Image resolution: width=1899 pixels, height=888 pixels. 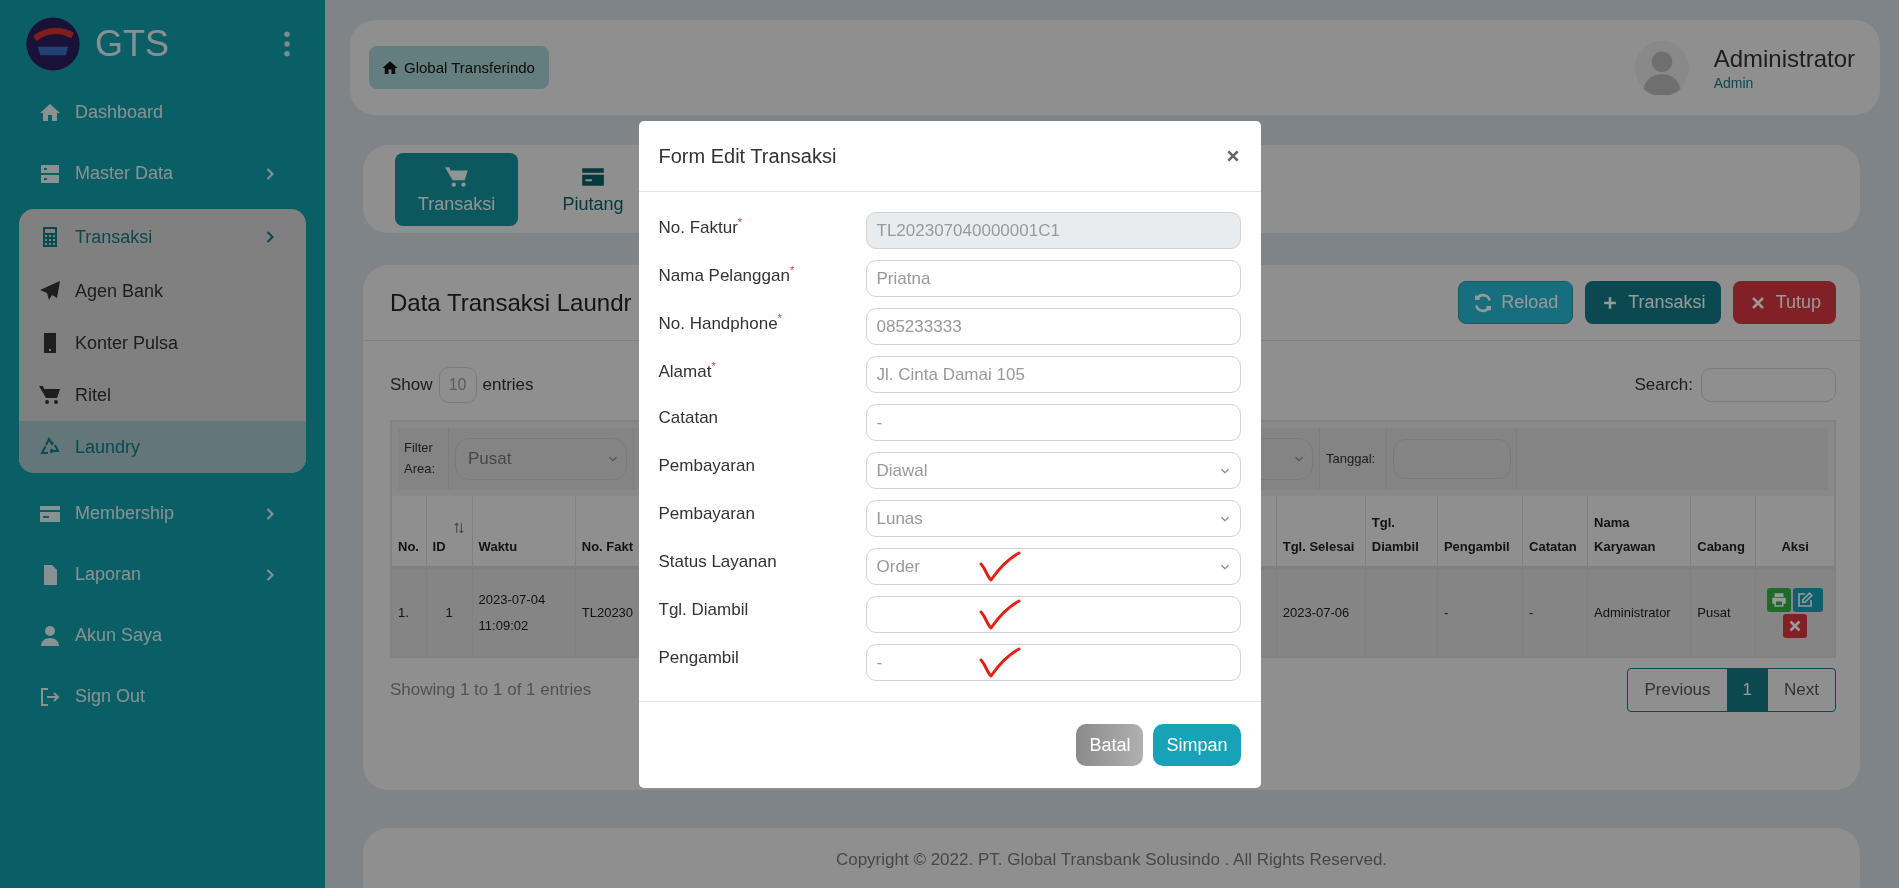 What do you see at coordinates (1714, 612) in the screenshot?
I see `table-cell: Pusat` at bounding box center [1714, 612].